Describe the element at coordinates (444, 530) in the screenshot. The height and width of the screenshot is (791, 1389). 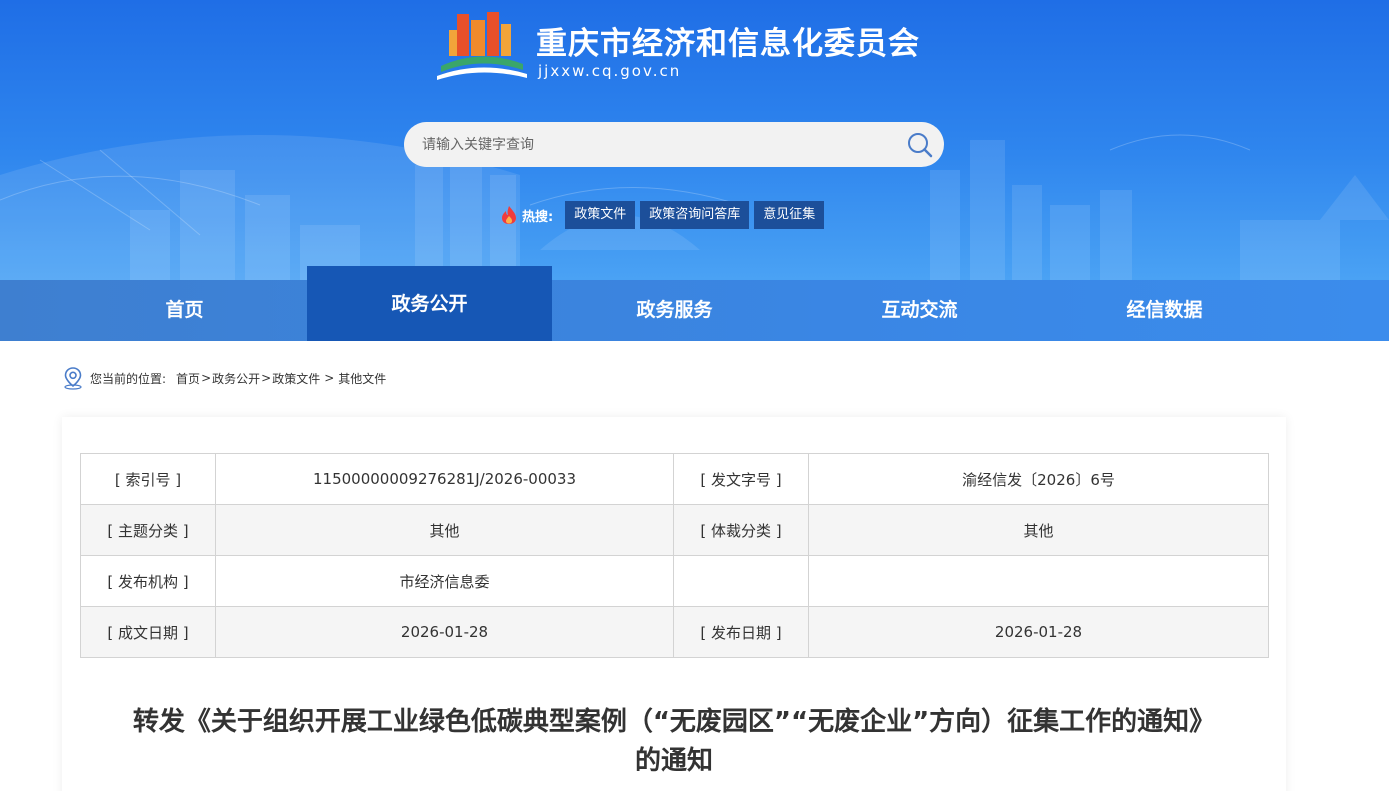
I see `meta-value-subject: 其他` at that location.